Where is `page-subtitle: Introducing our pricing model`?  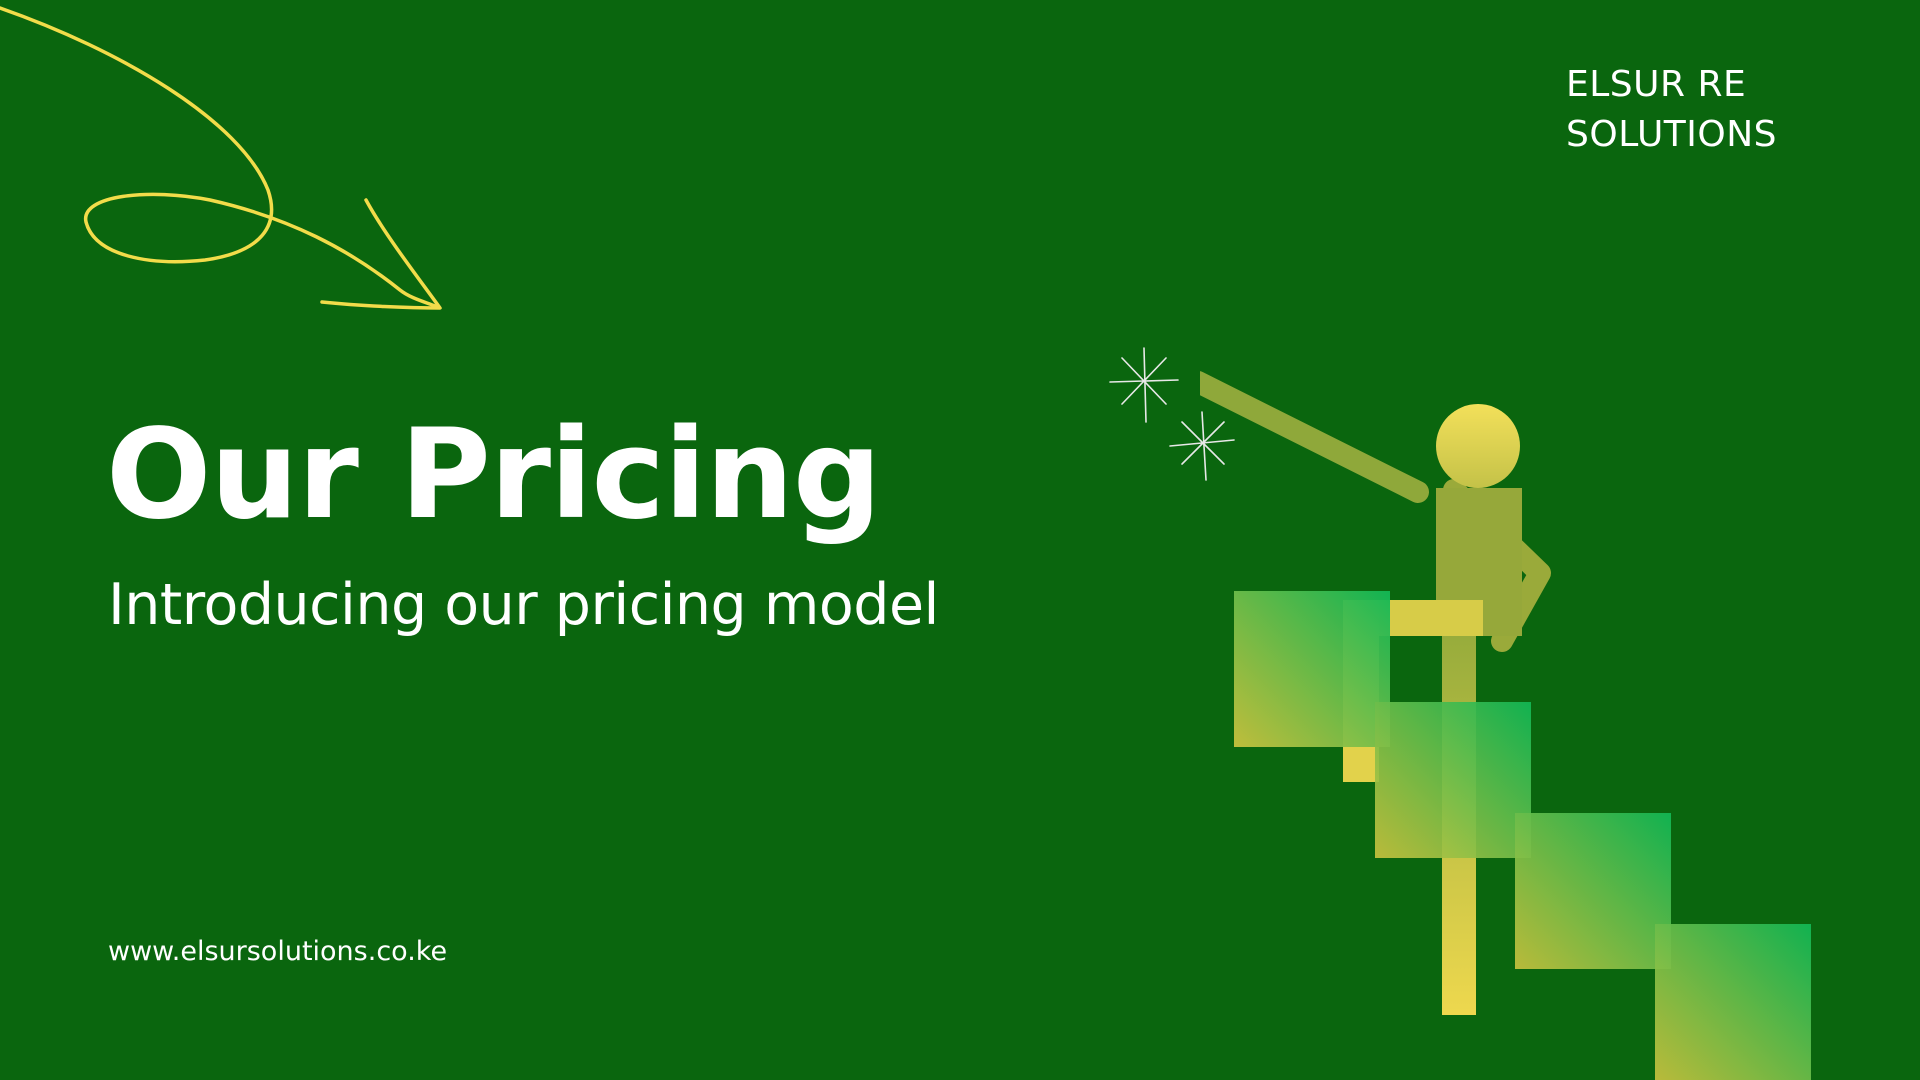
page-subtitle: Introducing our pricing model is located at coordinates (523, 605).